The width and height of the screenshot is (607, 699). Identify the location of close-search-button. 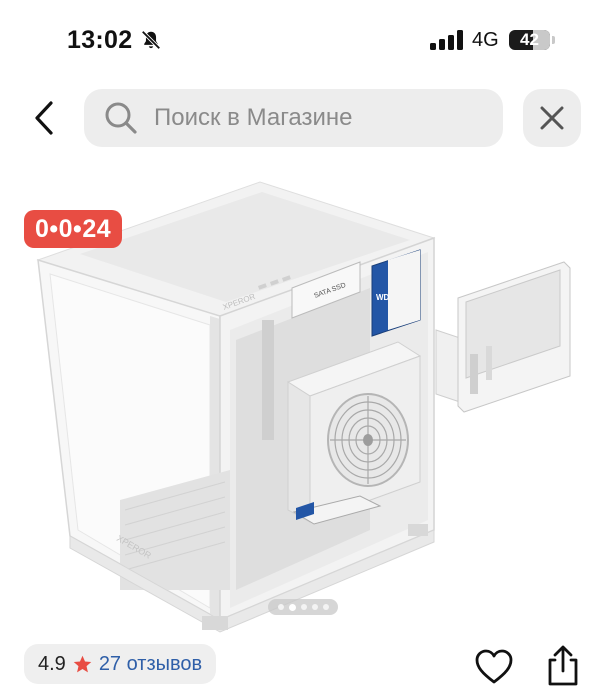
(552, 118).